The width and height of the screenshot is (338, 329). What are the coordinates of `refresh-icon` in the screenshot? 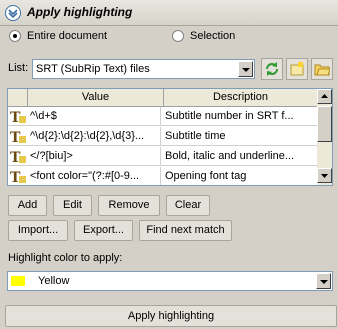 It's located at (272, 69).